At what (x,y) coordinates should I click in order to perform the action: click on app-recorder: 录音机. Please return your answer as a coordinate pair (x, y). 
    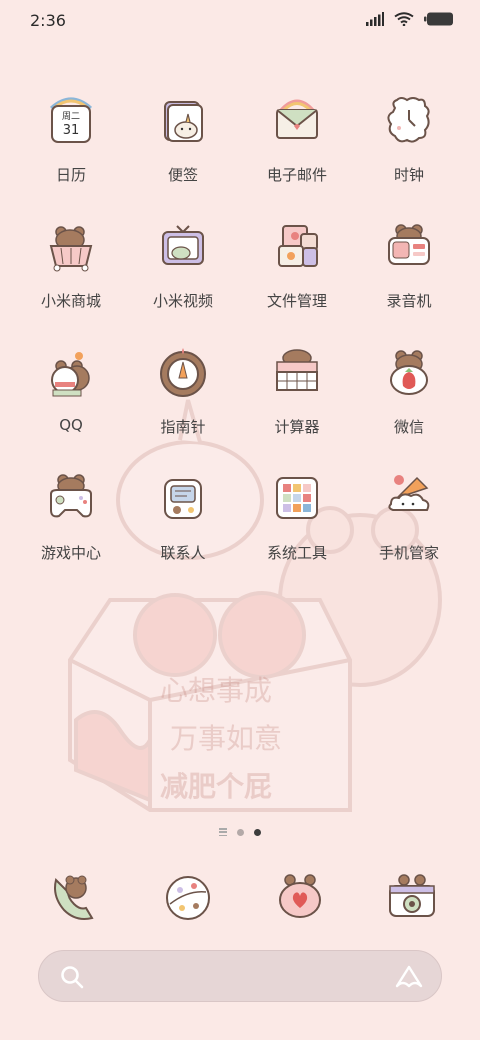
    Looking at the image, I should click on (409, 264).